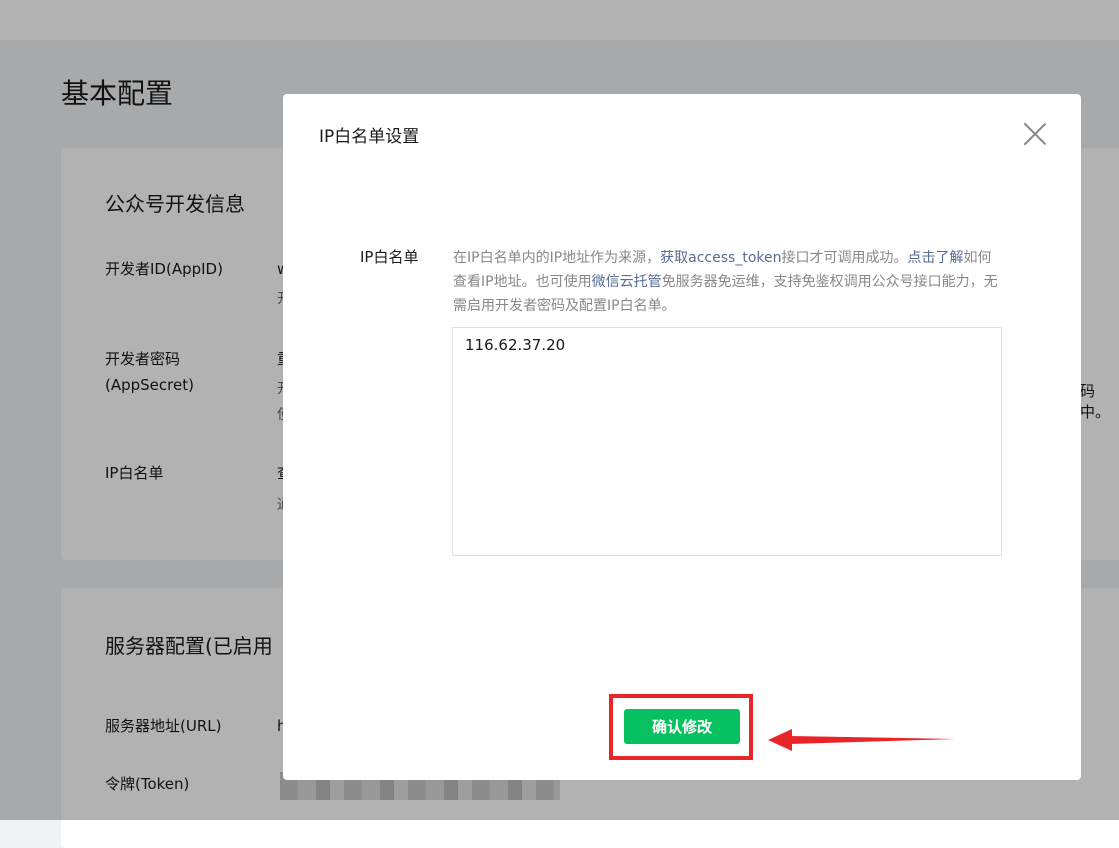 The width and height of the screenshot is (1119, 848). Describe the element at coordinates (862, 740) in the screenshot. I see `annotation-arrow-icon` at that location.